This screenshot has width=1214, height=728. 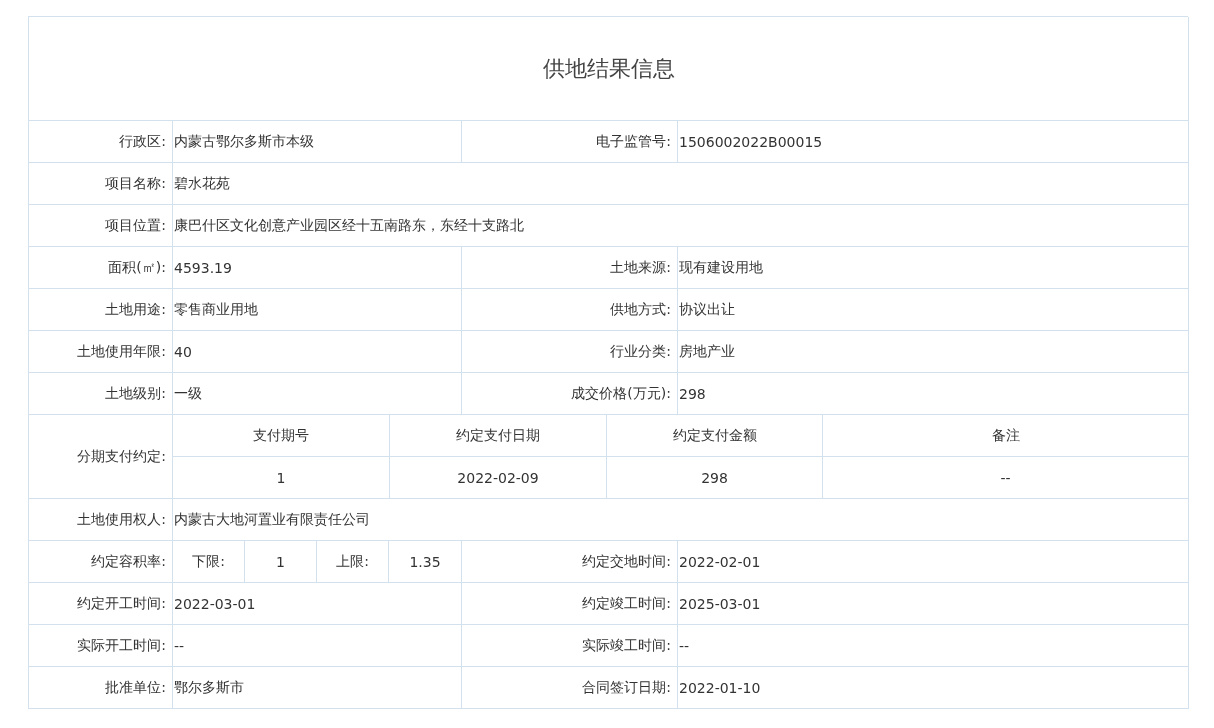 I want to click on field-value: 内蒙古大地河置业有限责任公司, so click(x=681, y=520).